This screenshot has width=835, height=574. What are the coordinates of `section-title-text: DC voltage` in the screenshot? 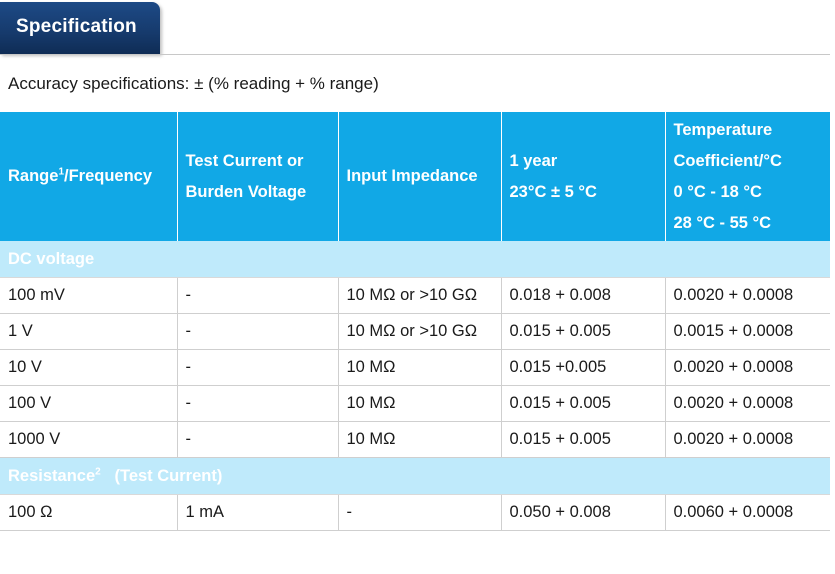 It's located at (51, 258).